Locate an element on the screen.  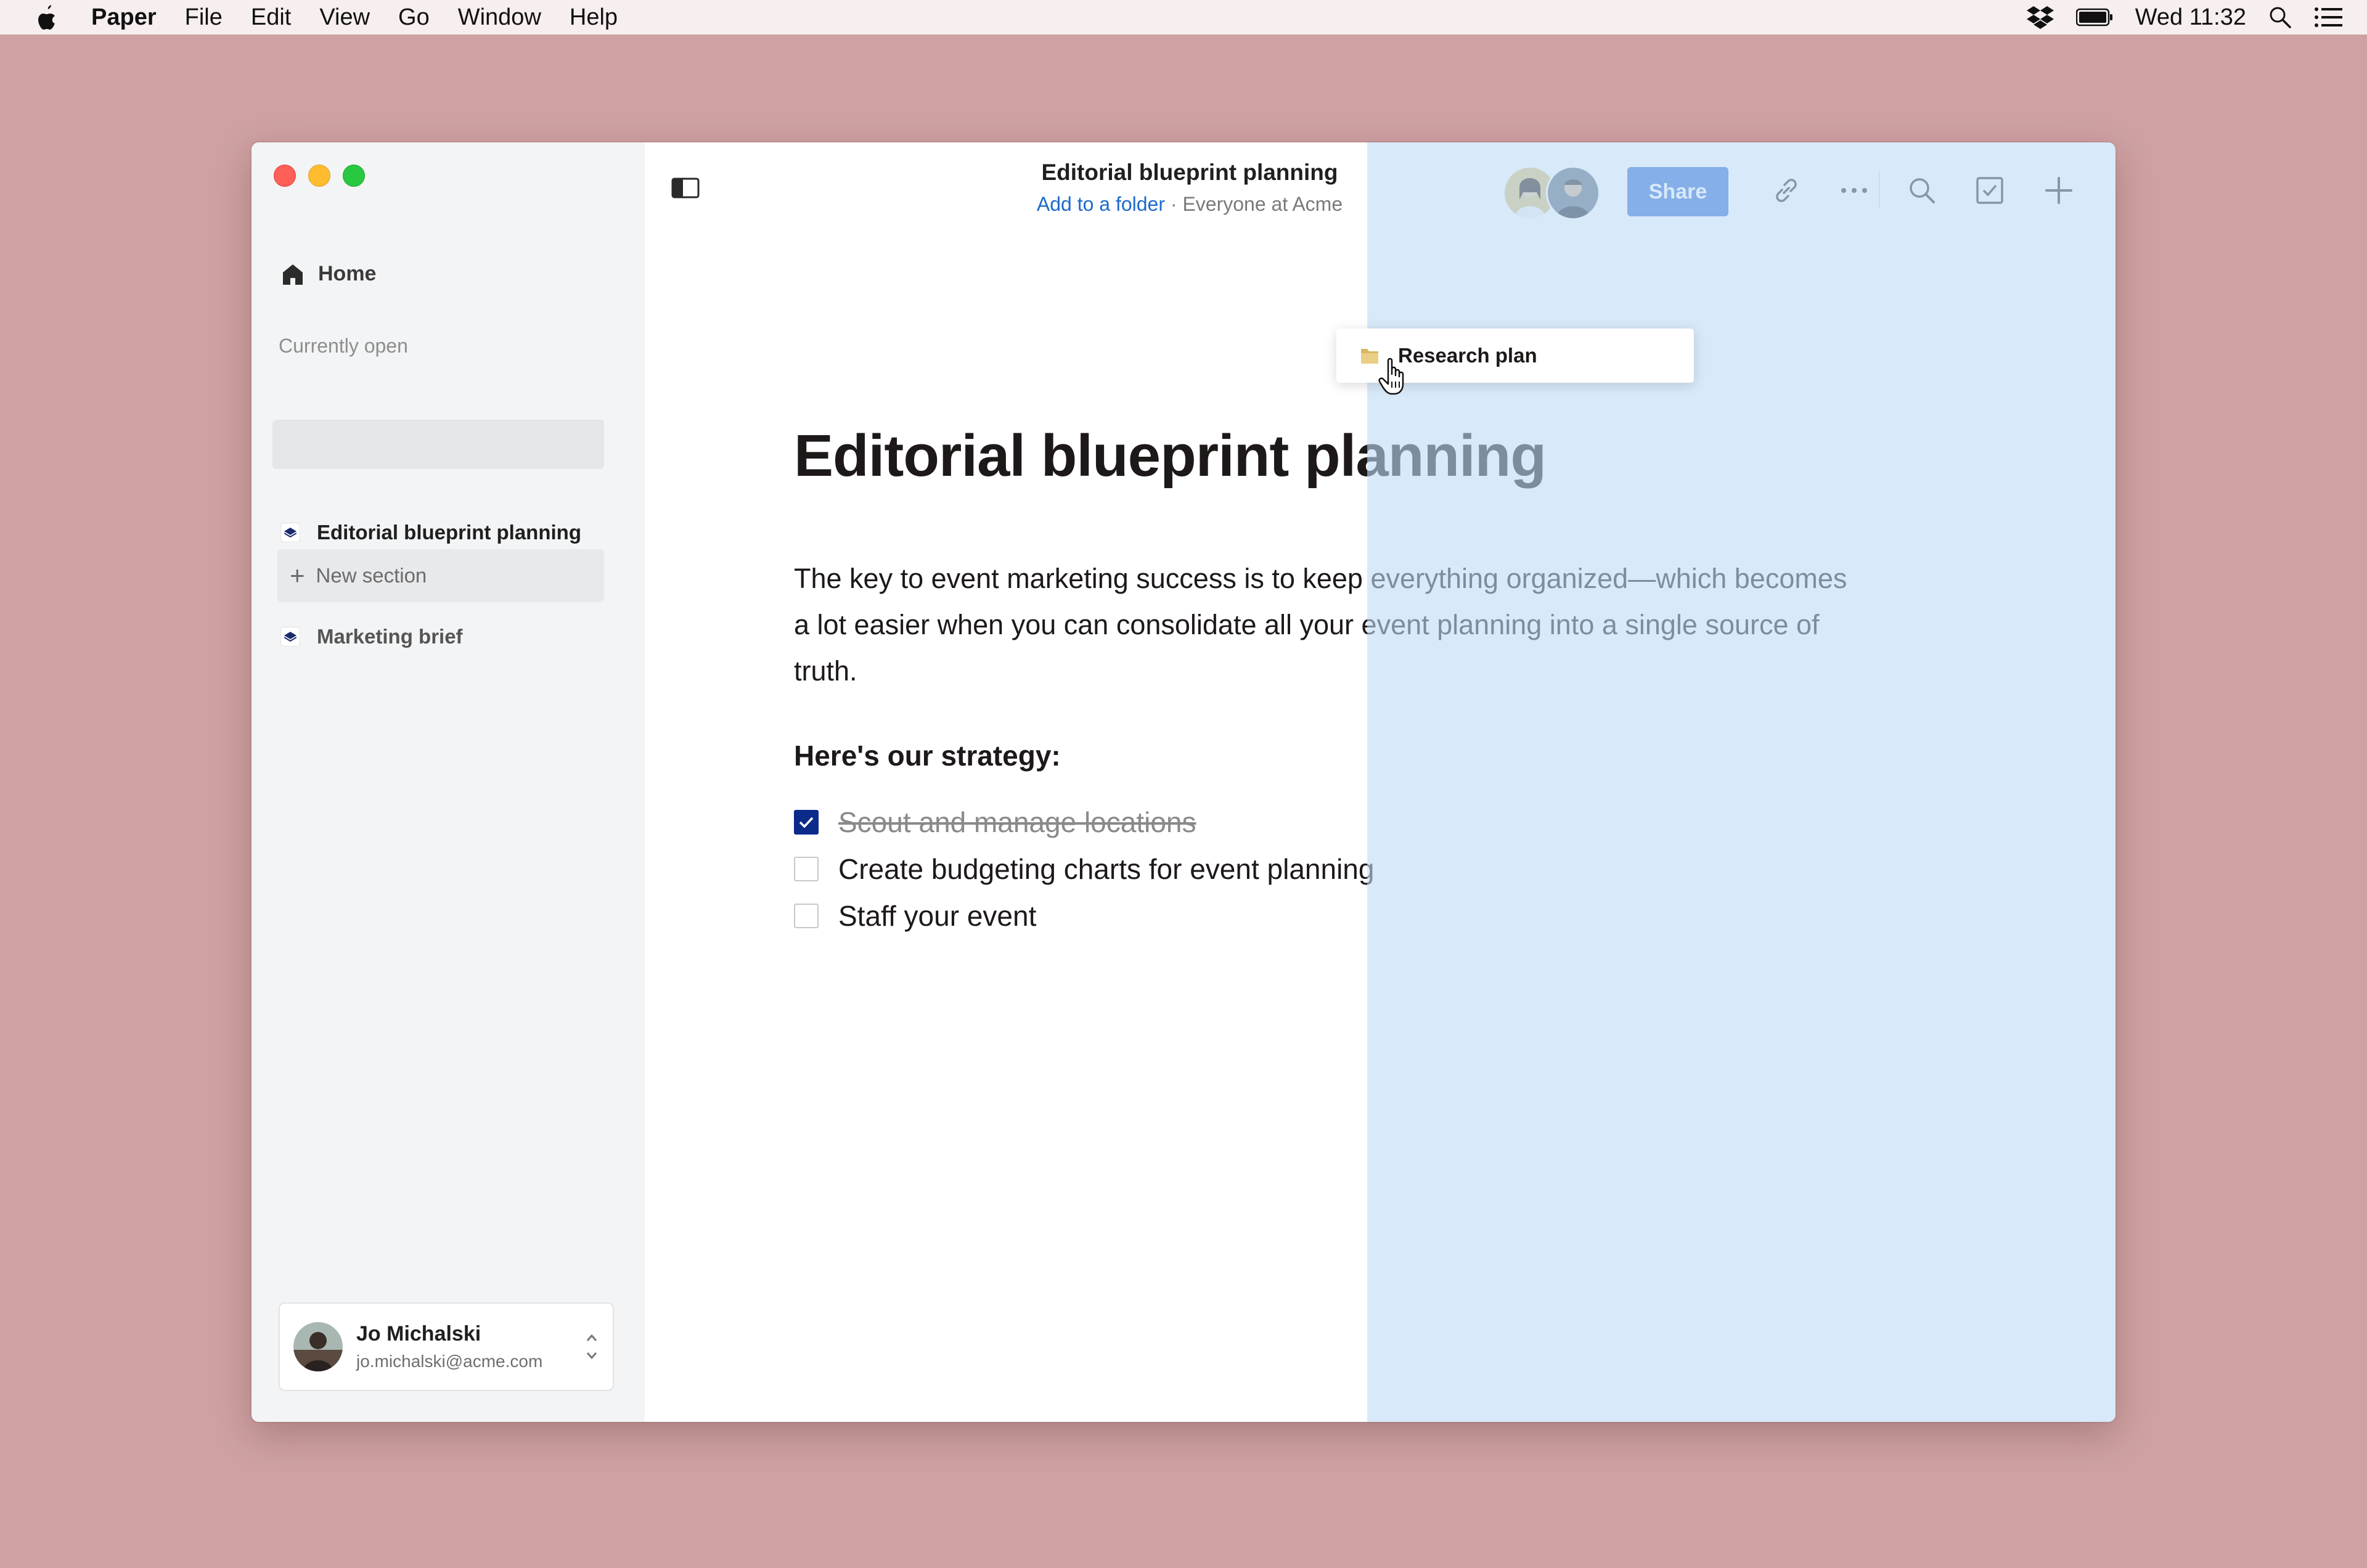
plus-icon is located at coordinates (2058, 190).